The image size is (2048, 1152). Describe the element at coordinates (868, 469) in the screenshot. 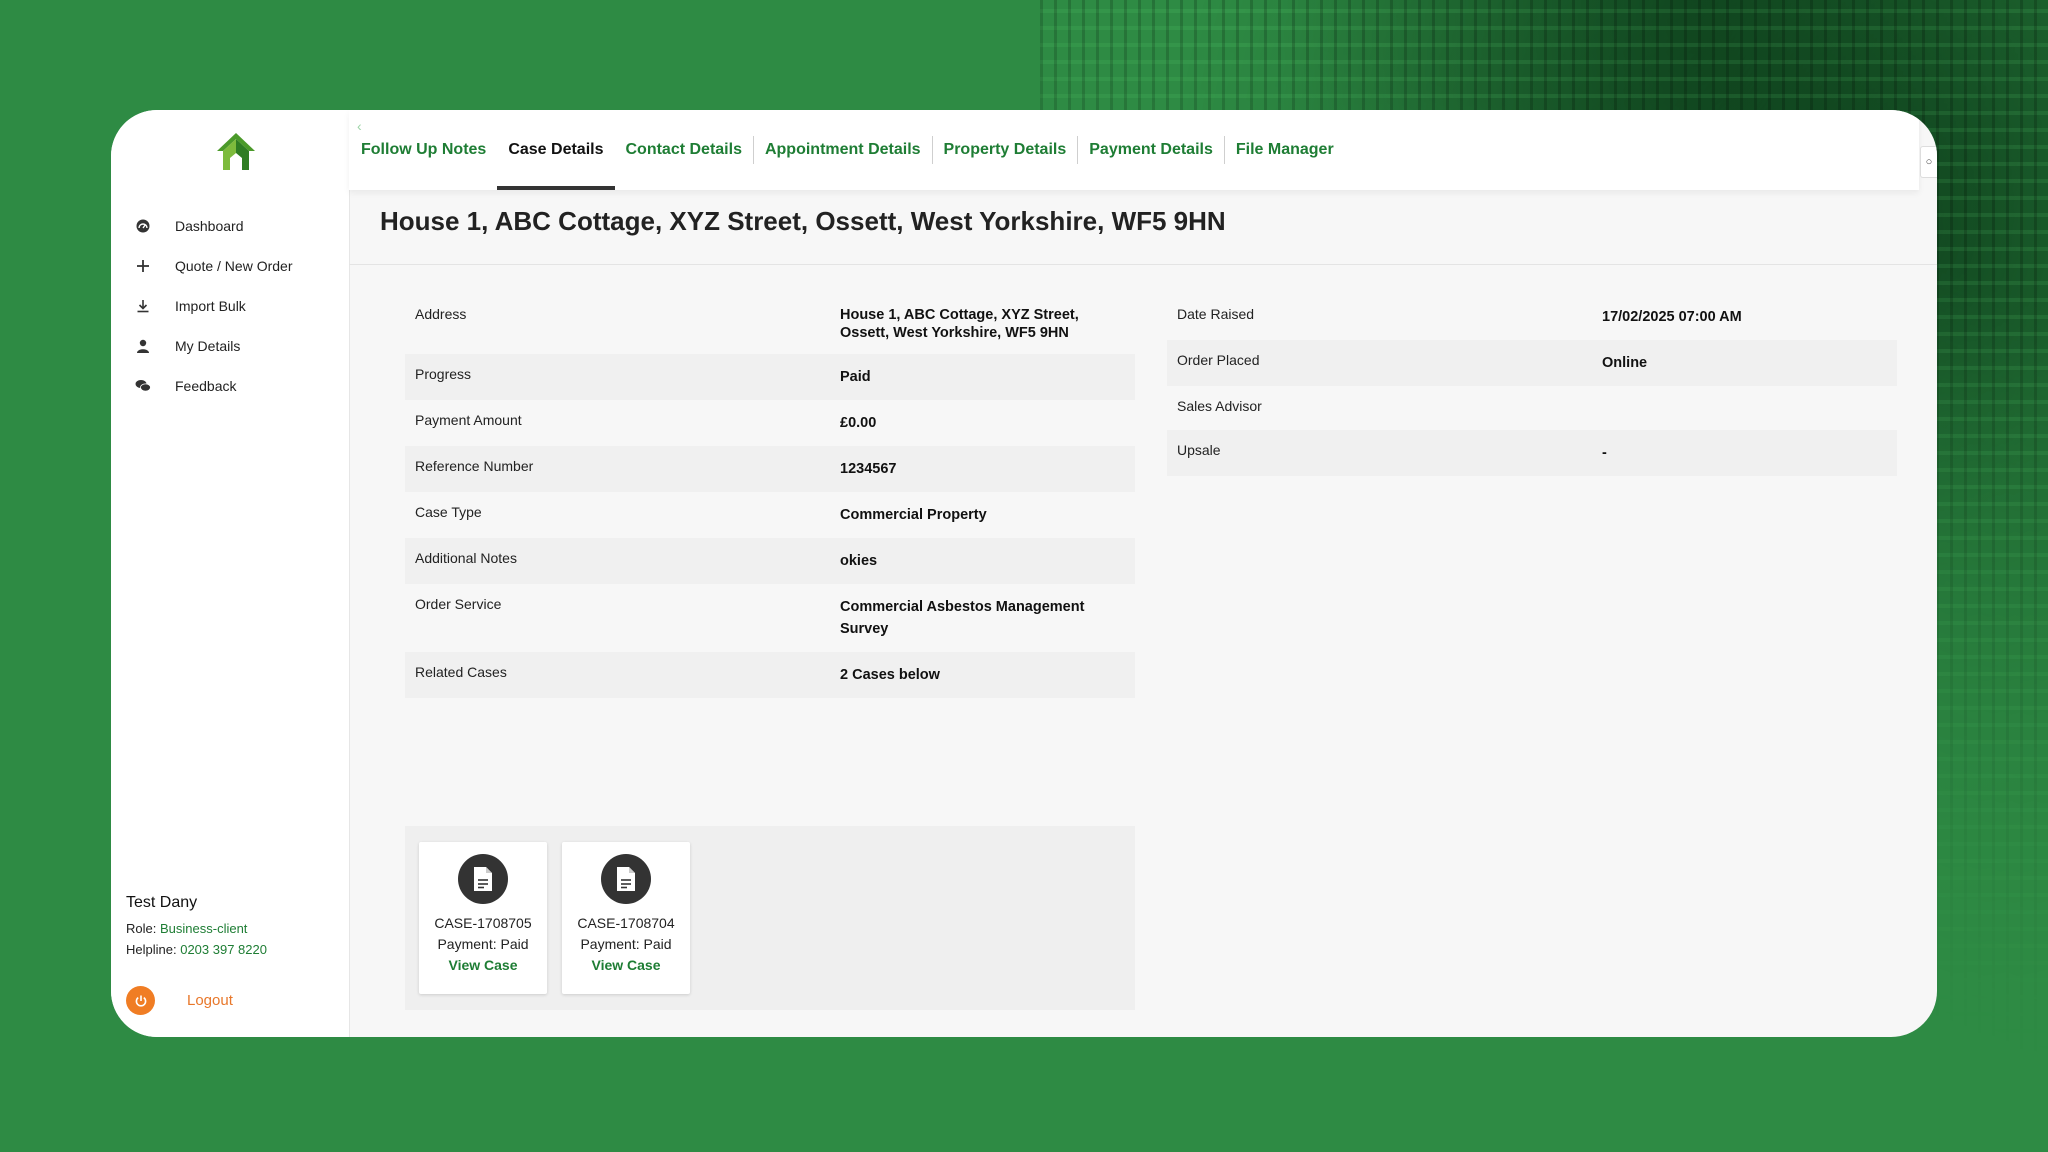

I see `detail-value: 1234567` at that location.